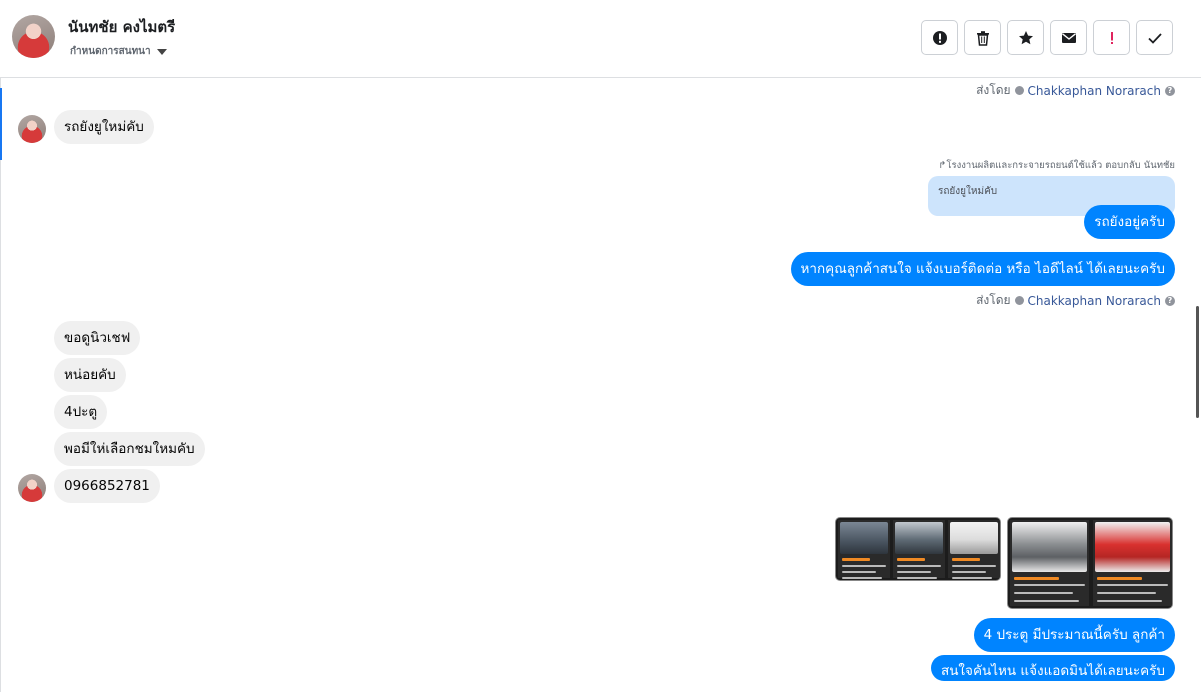 Image resolution: width=1201 pixels, height=692 pixels. I want to click on contact-name: นันทชัย คงไมตรี, so click(121, 27).